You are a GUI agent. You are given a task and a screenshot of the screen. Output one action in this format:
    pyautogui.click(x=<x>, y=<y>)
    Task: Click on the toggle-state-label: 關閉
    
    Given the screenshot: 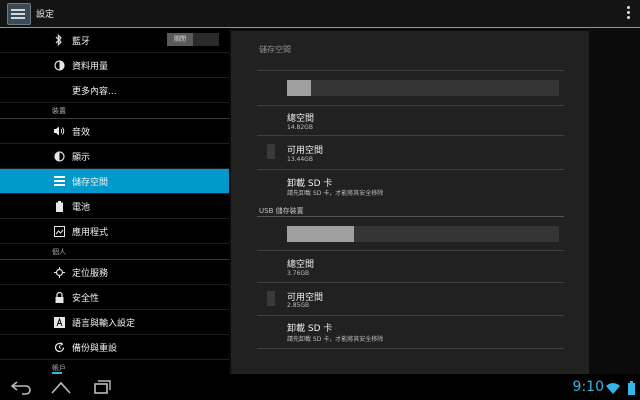 What is the action you would take?
    pyautogui.click(x=180, y=39)
    